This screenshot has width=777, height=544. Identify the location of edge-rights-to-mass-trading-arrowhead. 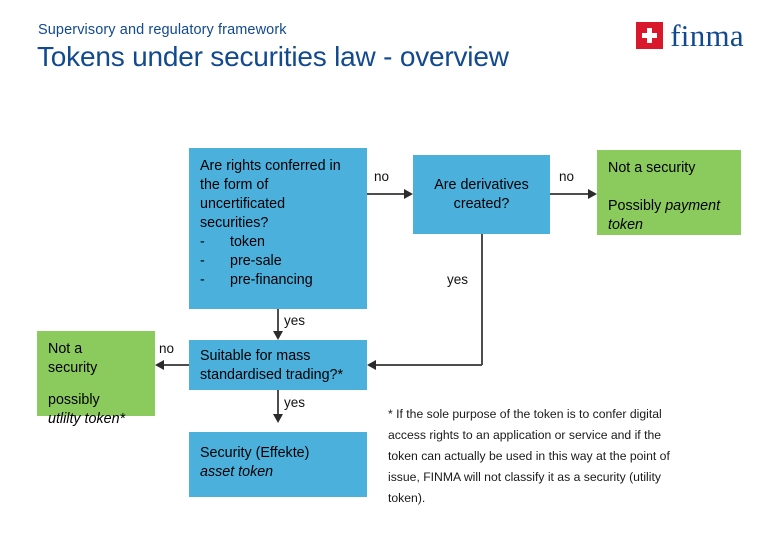
(278, 335).